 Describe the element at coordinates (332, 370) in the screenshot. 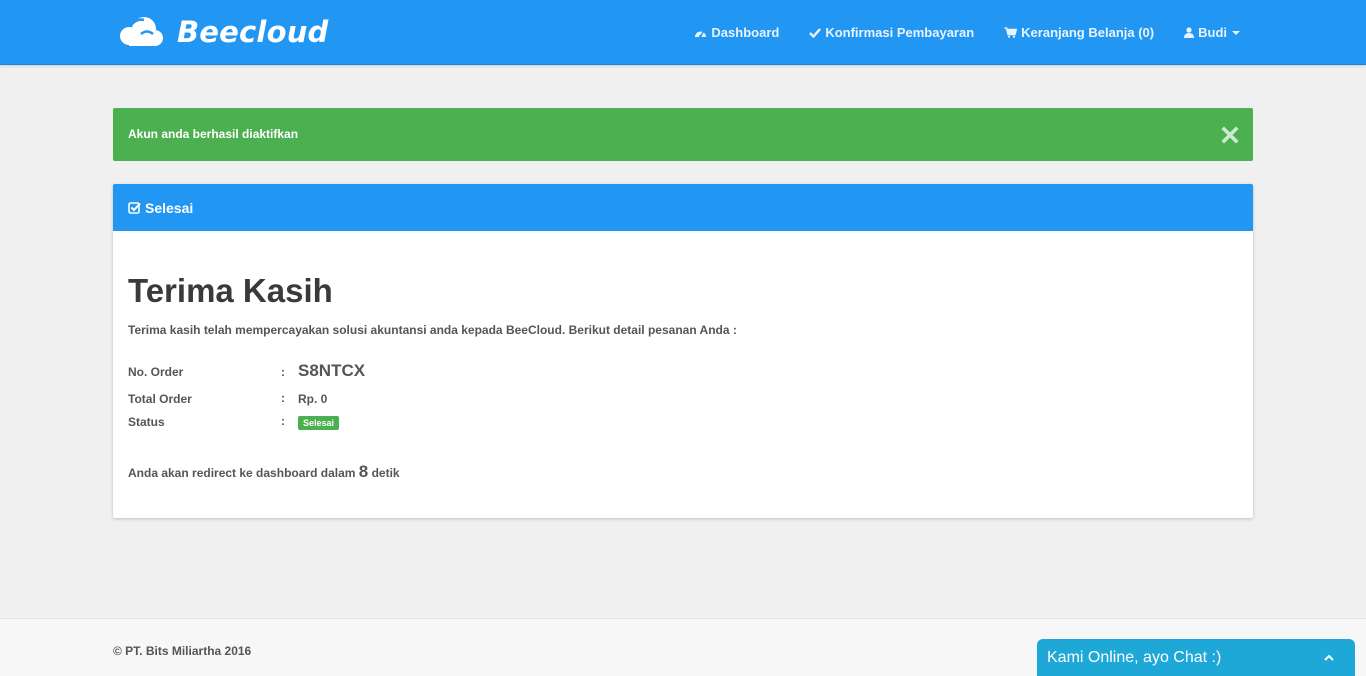

I see `order-number-value: S8NTCX` at that location.